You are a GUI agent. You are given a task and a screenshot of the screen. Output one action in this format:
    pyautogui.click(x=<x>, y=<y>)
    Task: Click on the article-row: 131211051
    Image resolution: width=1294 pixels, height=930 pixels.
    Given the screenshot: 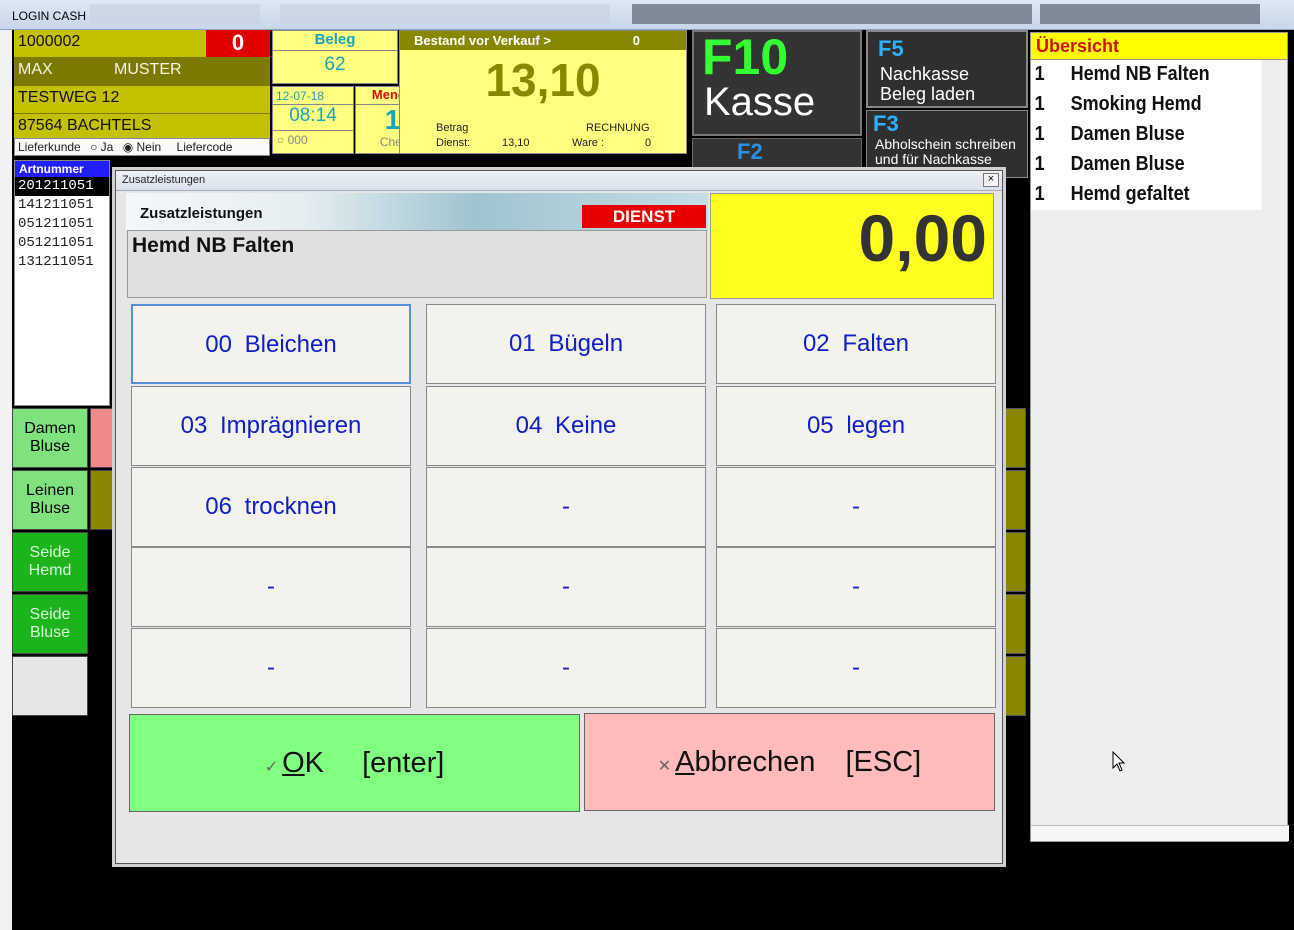 What is the action you would take?
    pyautogui.click(x=62, y=262)
    